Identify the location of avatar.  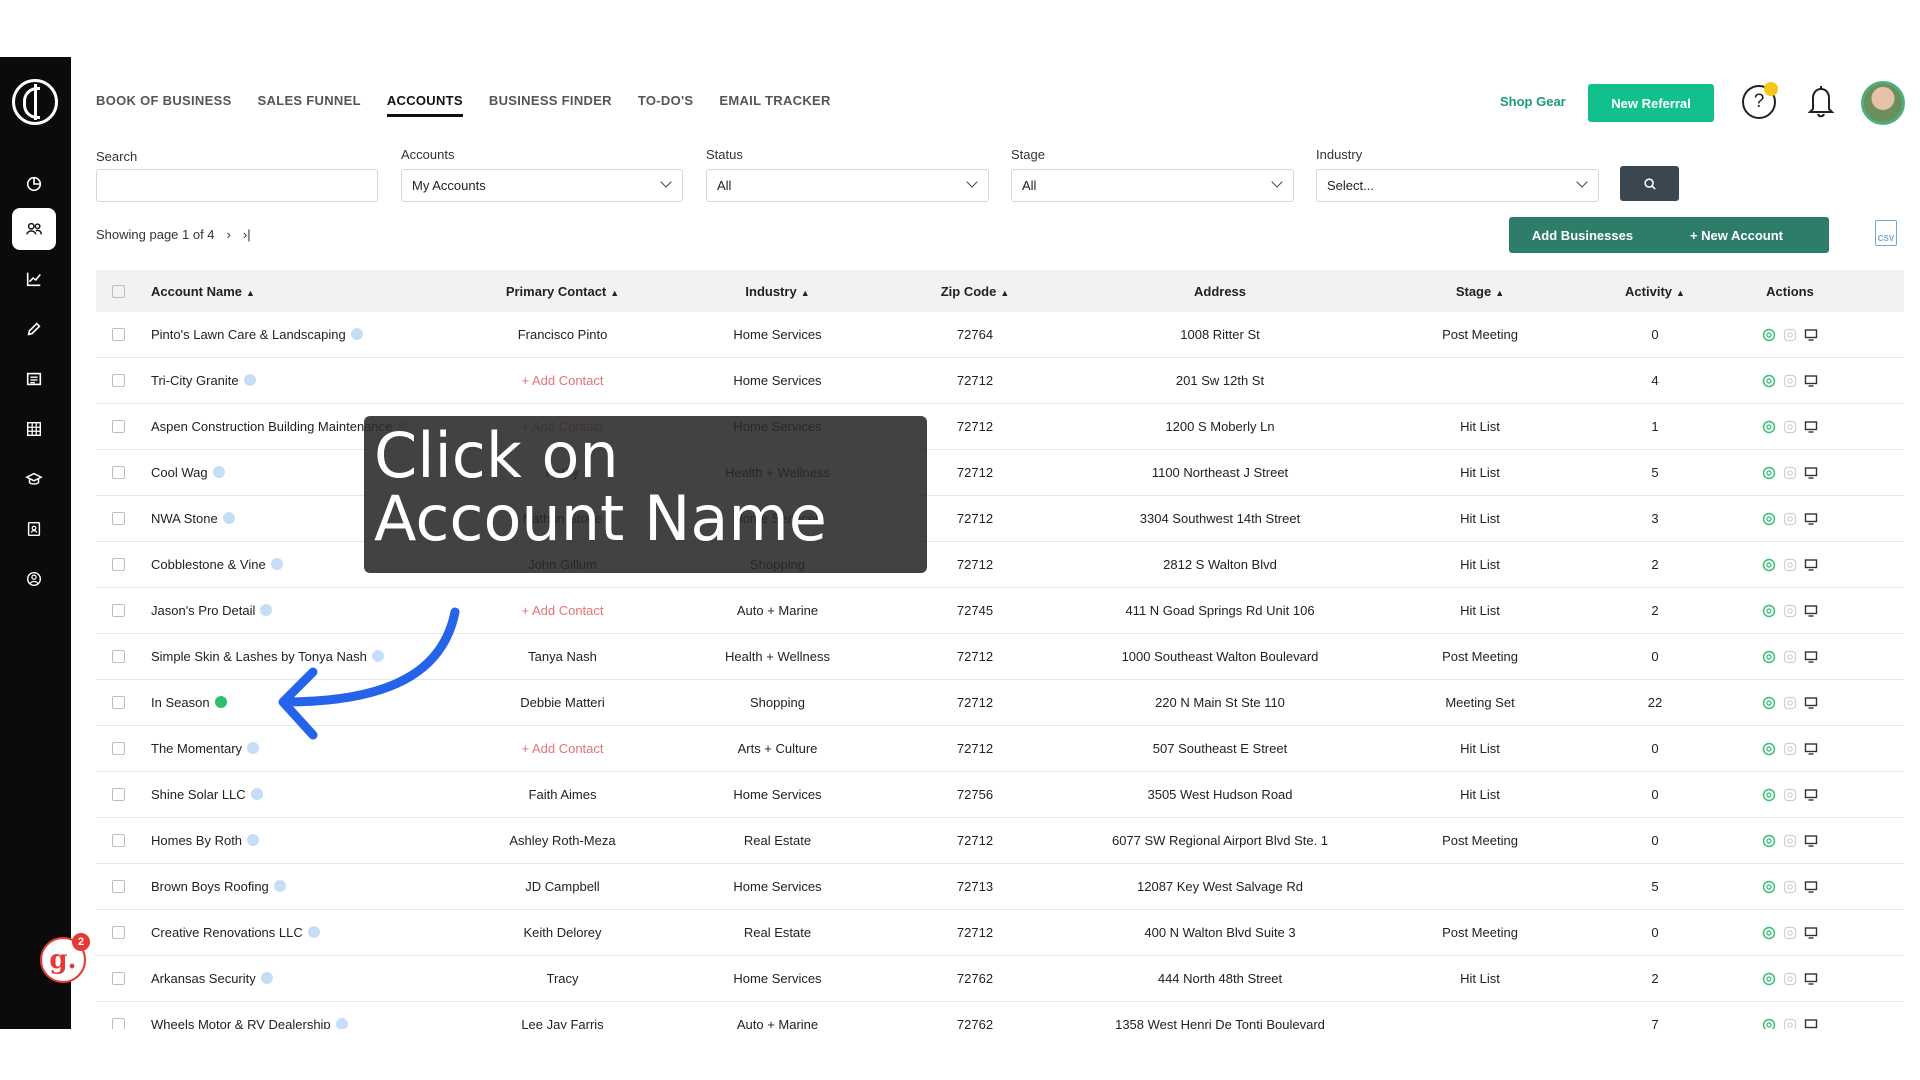
(1883, 103).